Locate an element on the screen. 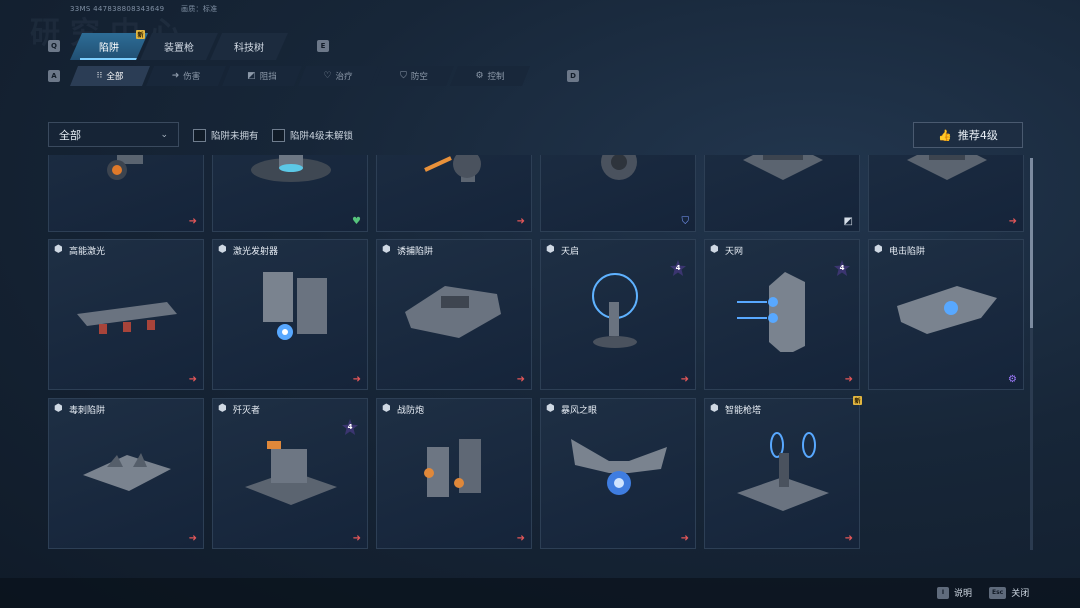  tab-next-key: E is located at coordinates (323, 46).